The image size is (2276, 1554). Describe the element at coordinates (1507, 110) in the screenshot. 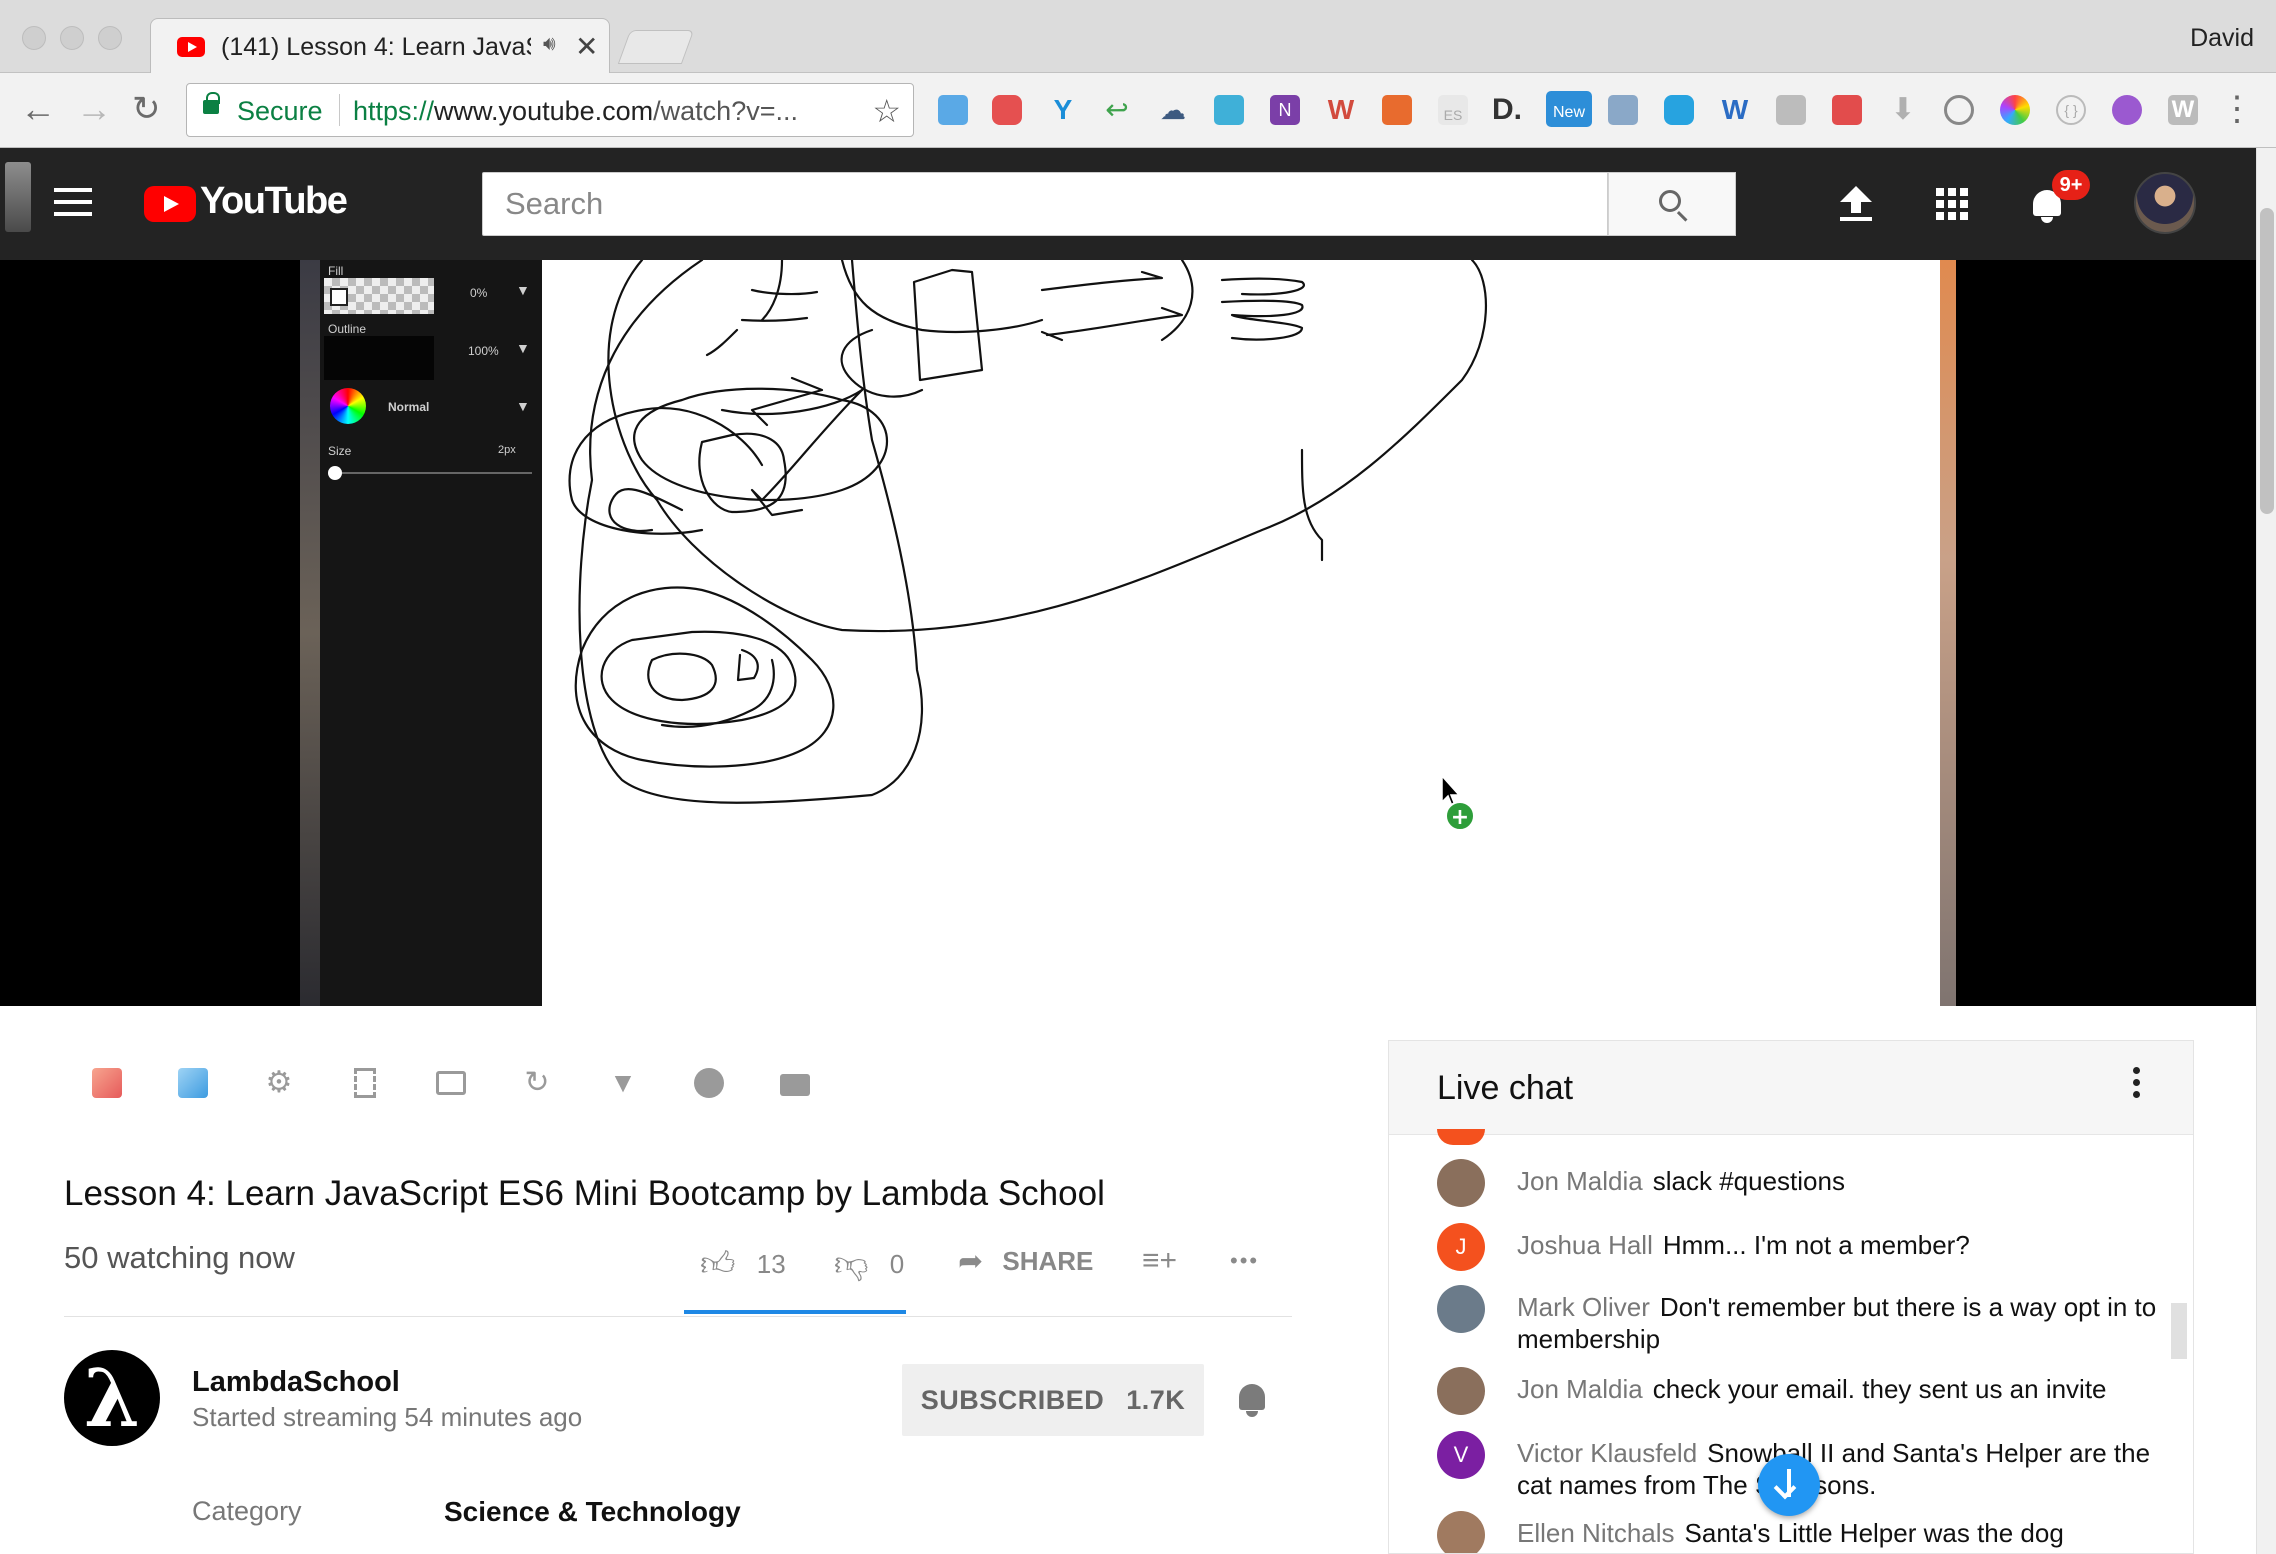

I see `d-icon: D.` at that location.